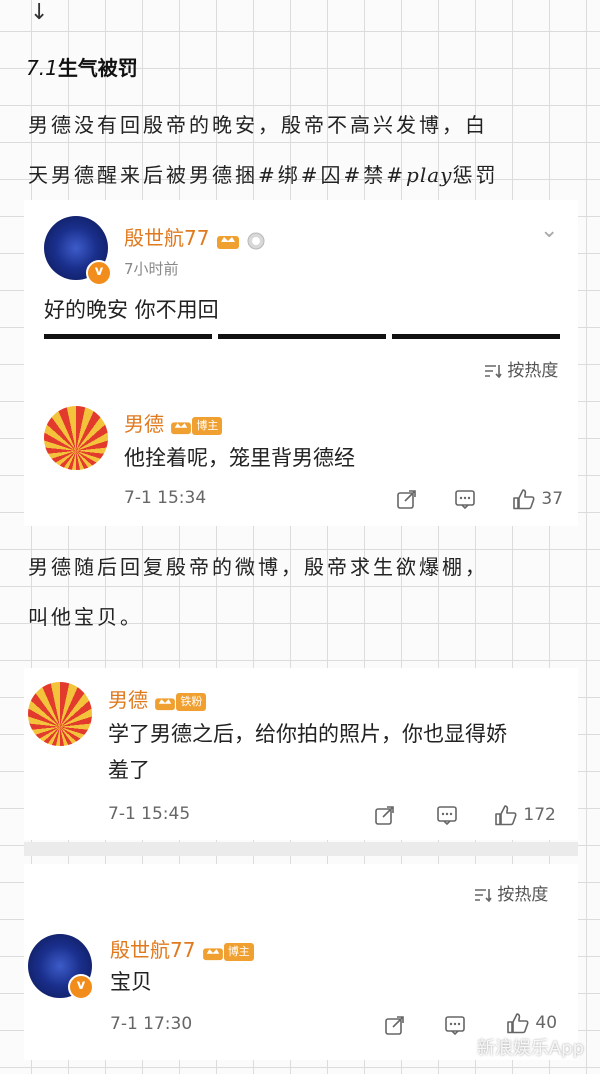 This screenshot has width=600, height=1074. Describe the element at coordinates (539, 815) in the screenshot. I see `like-count: 172` at that location.